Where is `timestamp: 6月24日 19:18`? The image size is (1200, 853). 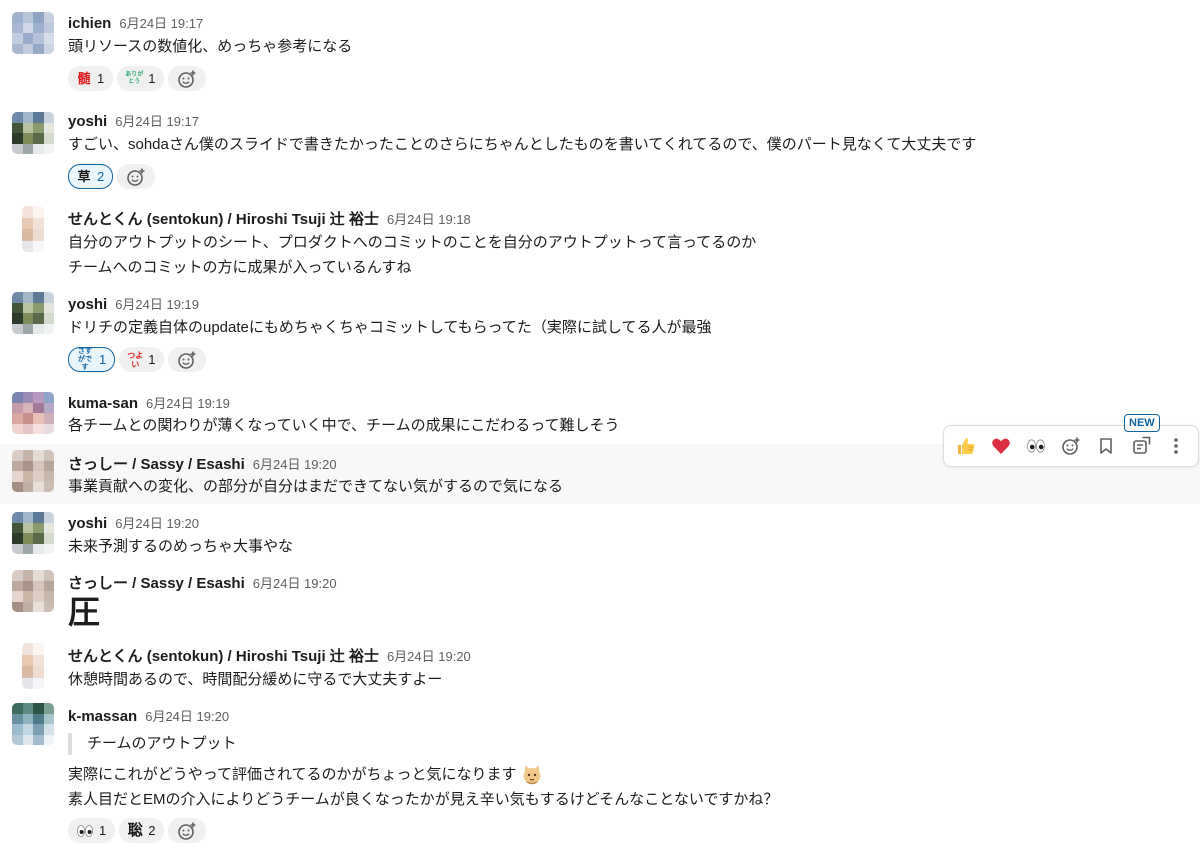 timestamp: 6月24日 19:18 is located at coordinates (429, 218).